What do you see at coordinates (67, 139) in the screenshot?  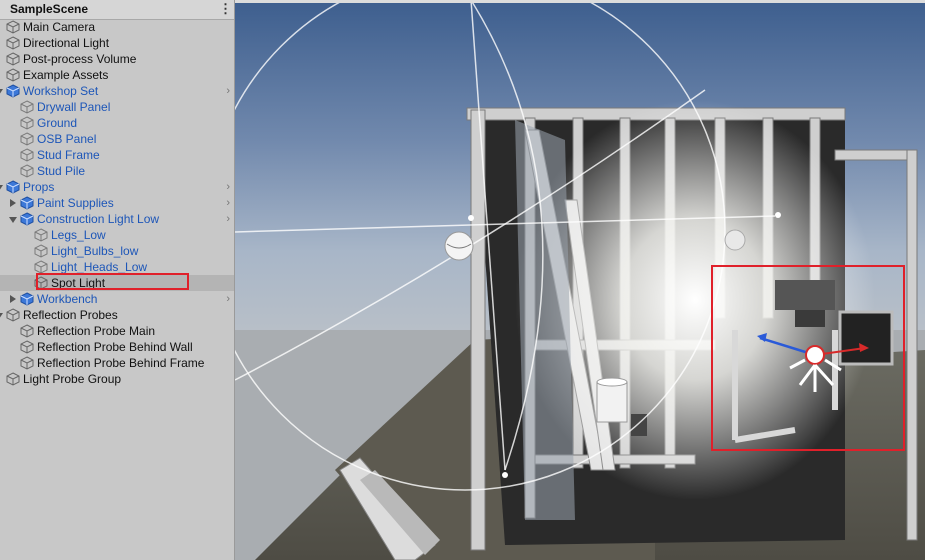 I see `hierarchy-item-label: OSB Panel` at bounding box center [67, 139].